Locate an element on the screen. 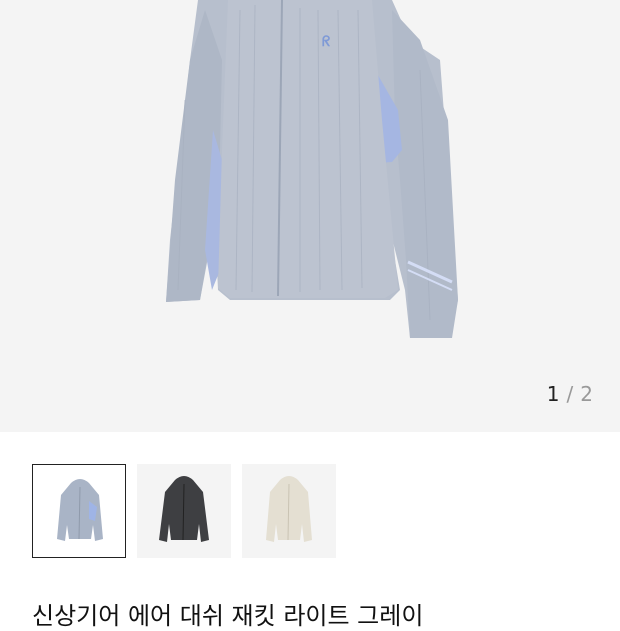 The width and height of the screenshot is (620, 631). counter-current: 1 is located at coordinates (553, 394).